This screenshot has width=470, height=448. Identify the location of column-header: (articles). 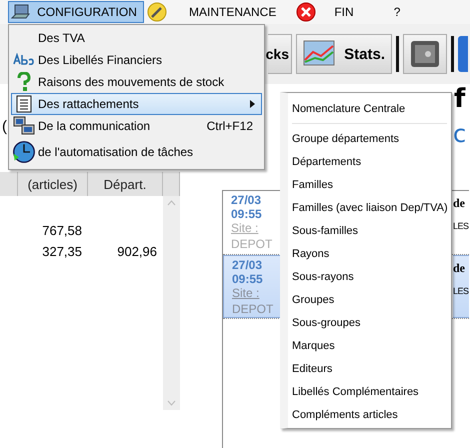
(53, 184).